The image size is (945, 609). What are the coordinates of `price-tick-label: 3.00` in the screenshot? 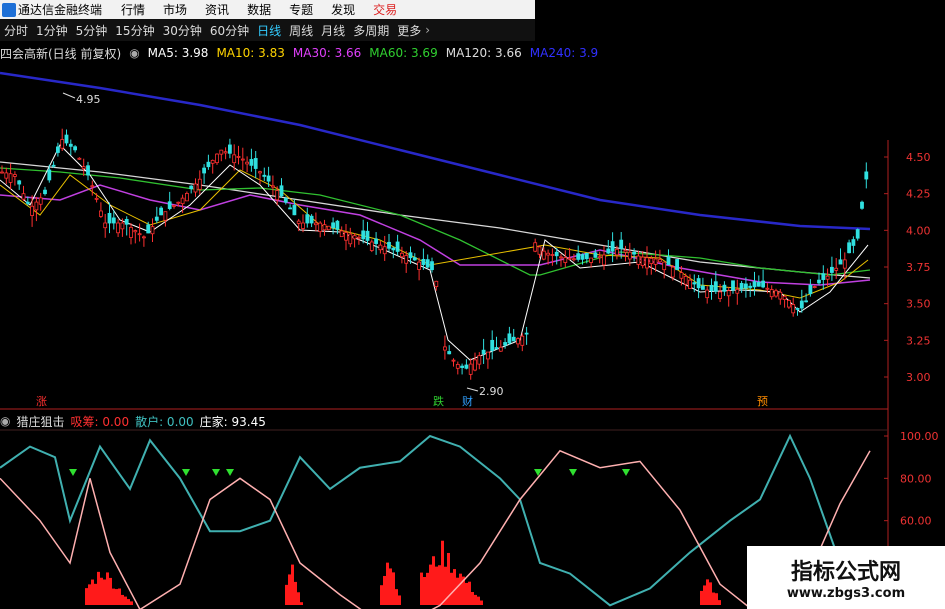 It's located at (918, 377).